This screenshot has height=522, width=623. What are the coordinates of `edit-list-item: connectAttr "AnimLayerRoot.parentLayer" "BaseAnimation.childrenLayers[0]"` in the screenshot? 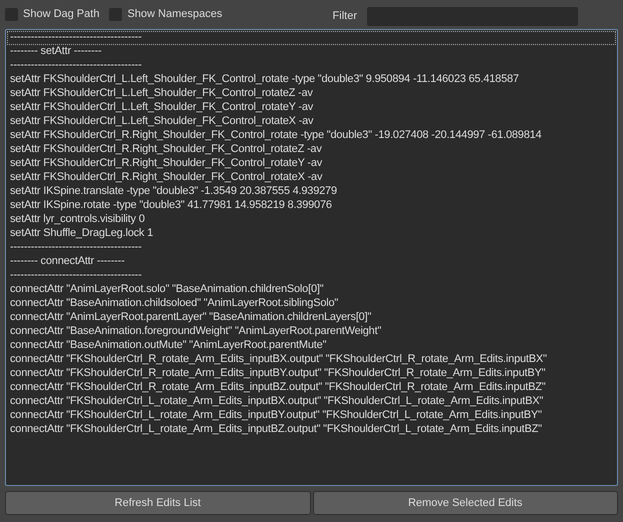 It's located at (311, 318).